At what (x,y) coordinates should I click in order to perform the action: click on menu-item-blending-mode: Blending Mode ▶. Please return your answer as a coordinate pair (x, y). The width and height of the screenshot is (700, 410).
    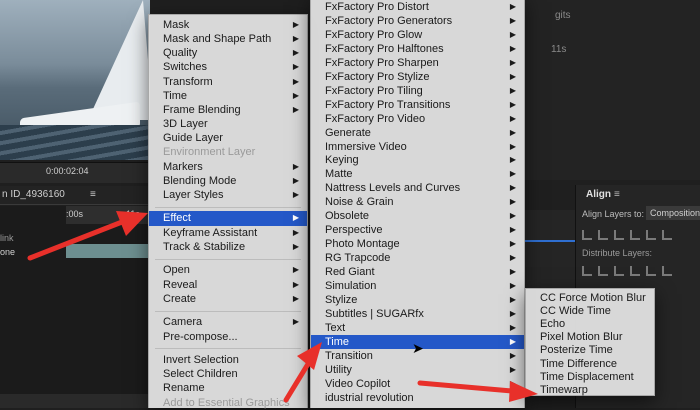
    Looking at the image, I should click on (228, 181).